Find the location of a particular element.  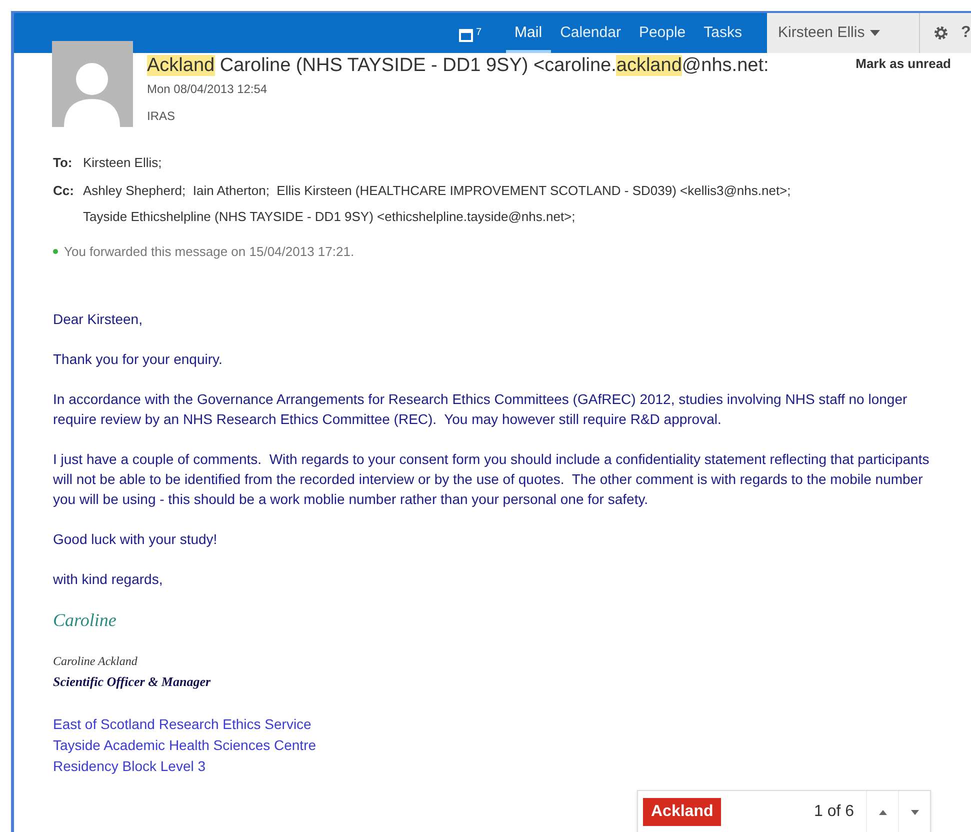

date-text: Mon 08/04/2013 12:54 is located at coordinates (207, 89).